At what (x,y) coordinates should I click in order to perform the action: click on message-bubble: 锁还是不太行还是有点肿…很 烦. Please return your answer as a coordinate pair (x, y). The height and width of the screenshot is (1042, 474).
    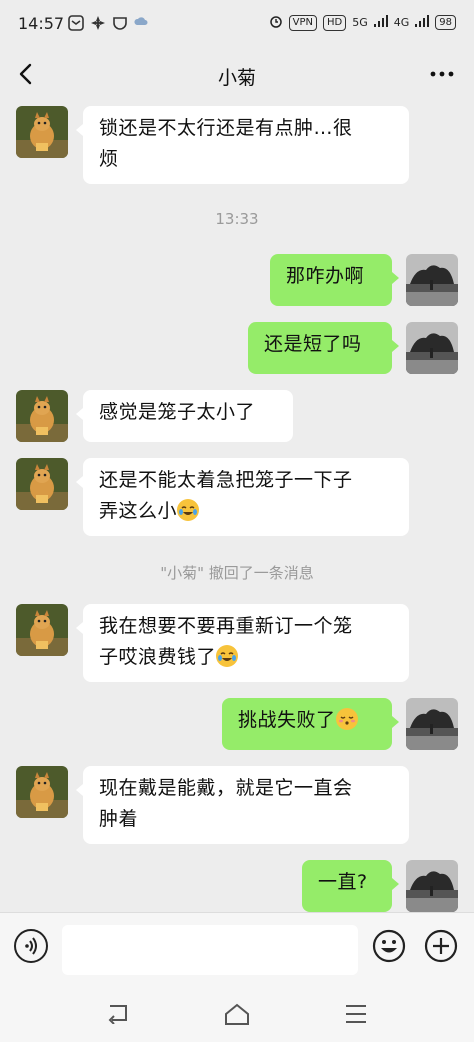
    Looking at the image, I should click on (242, 145).